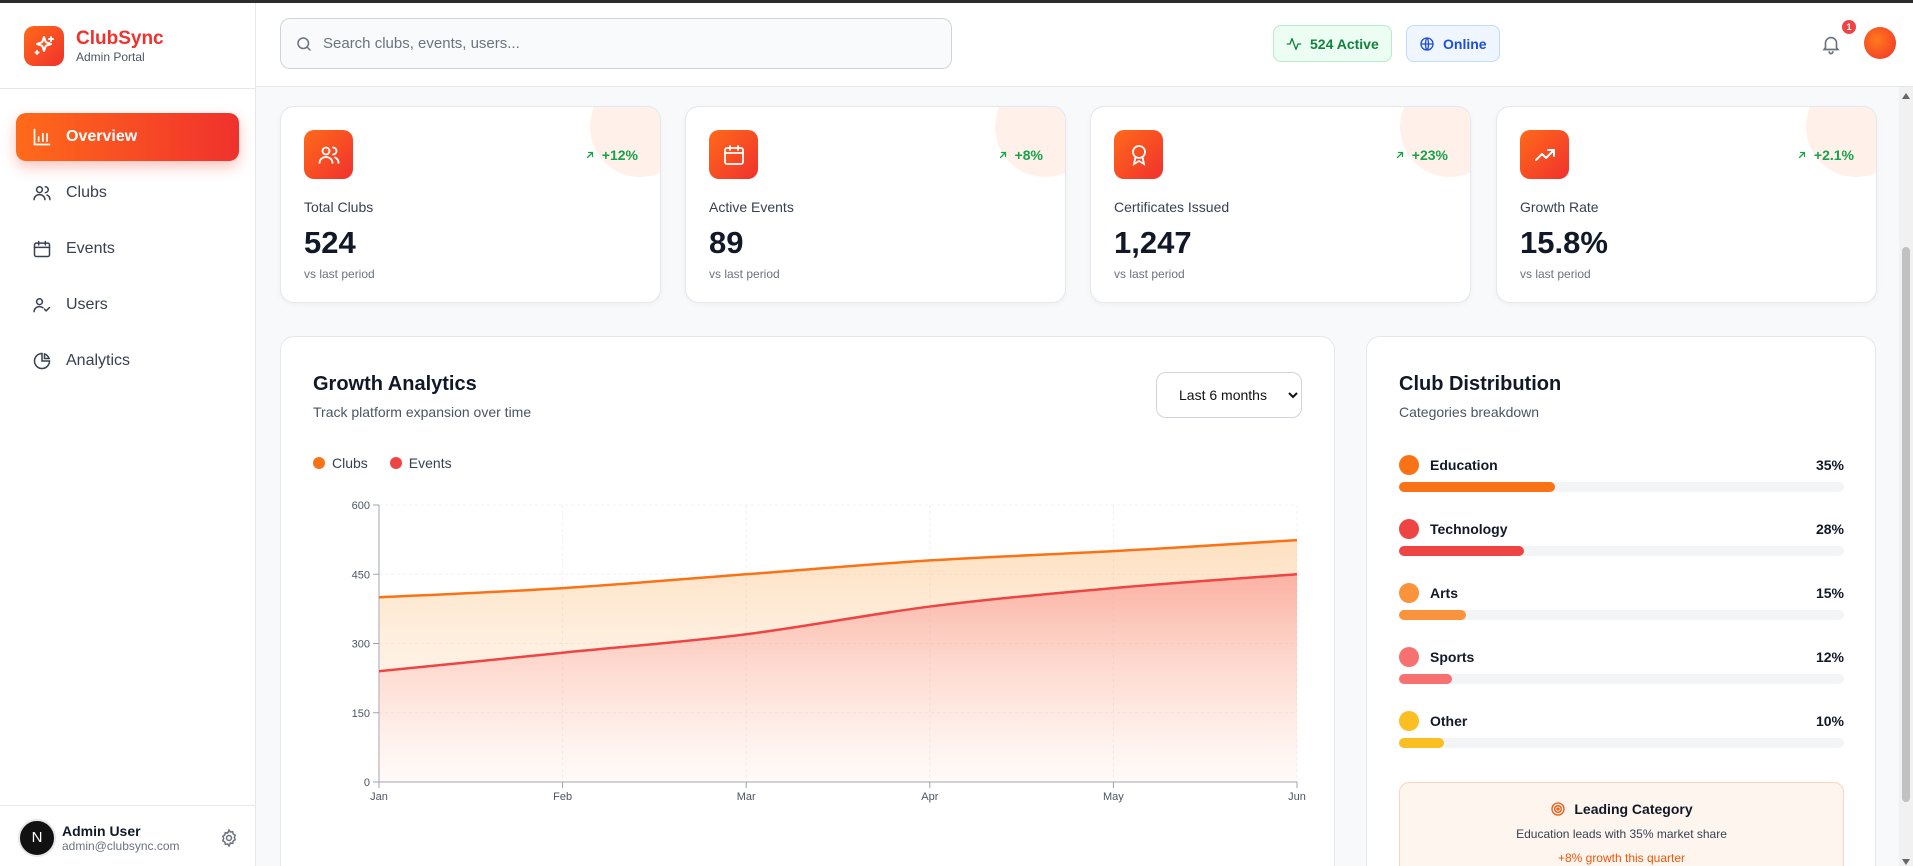  What do you see at coordinates (1113, 797) in the screenshot?
I see `x-tick-label: May` at bounding box center [1113, 797].